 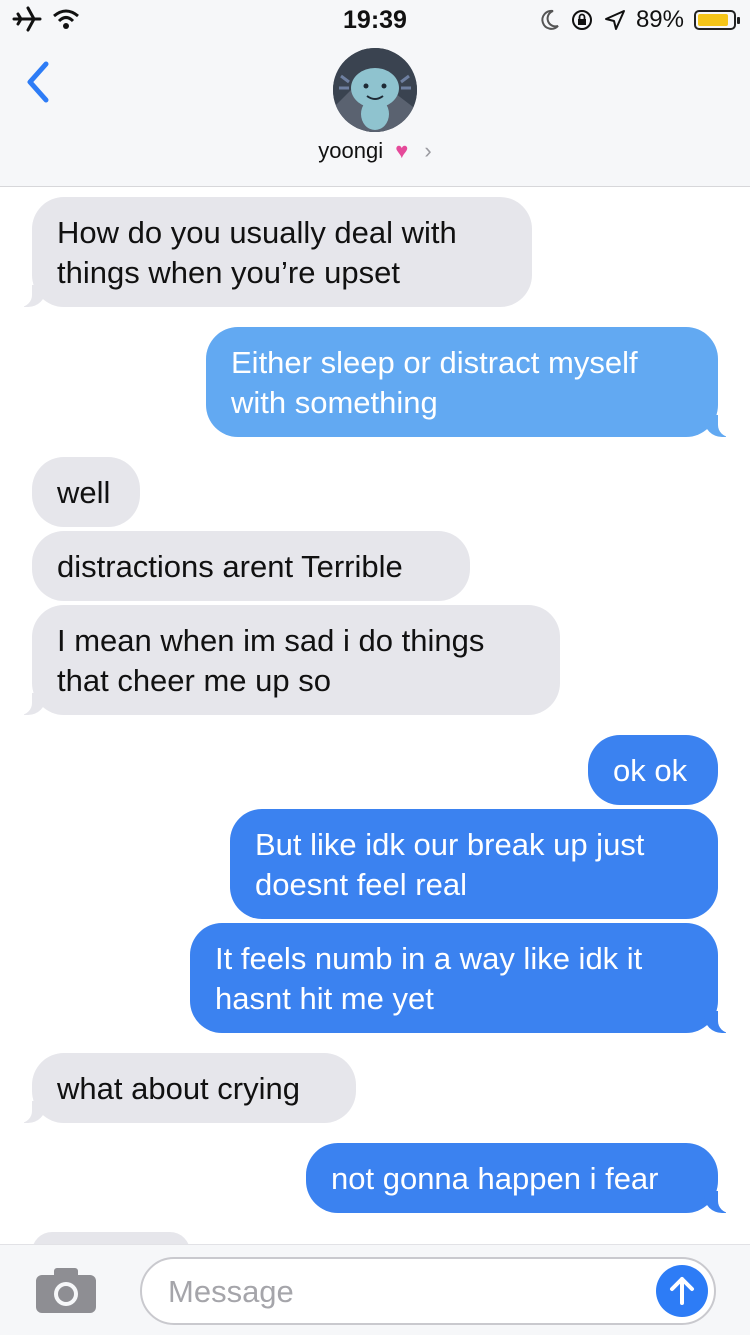 I want to click on back-chevron-icon, so click(x=38, y=82).